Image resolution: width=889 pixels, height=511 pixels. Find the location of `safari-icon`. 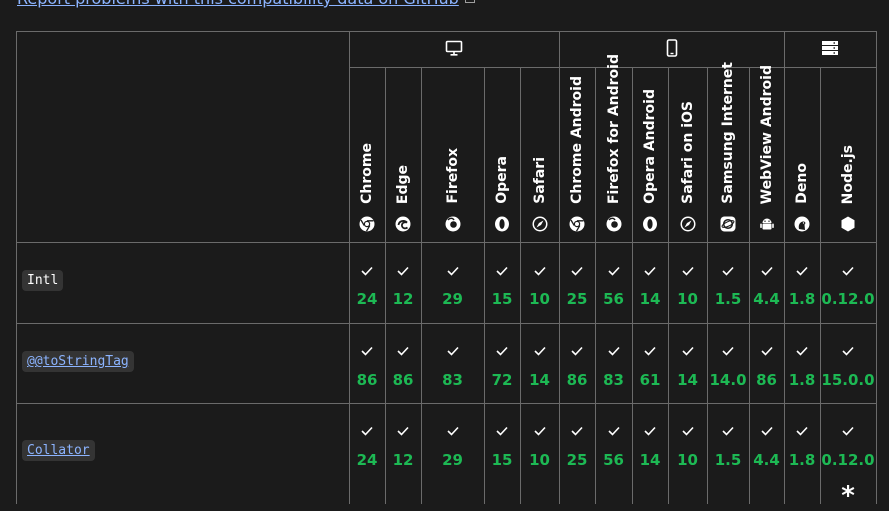

safari-icon is located at coordinates (688, 224).